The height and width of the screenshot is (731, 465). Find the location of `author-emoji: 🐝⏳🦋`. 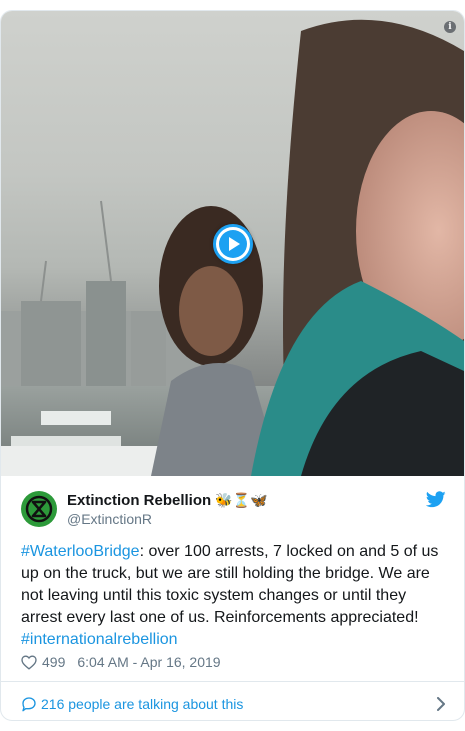

author-emoji: 🐝⏳🦋 is located at coordinates (241, 501).